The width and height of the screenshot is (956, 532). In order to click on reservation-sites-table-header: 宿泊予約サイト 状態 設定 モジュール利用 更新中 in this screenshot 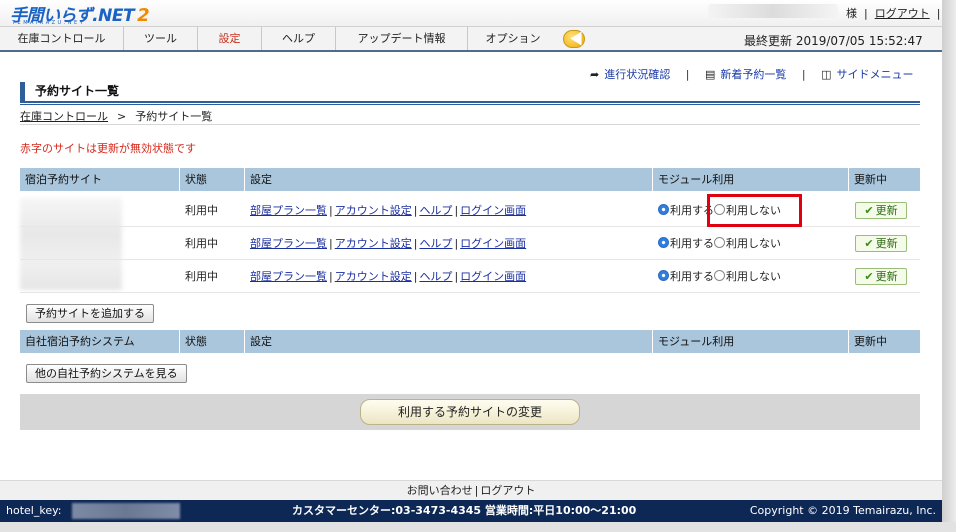, I will do `click(470, 179)`.